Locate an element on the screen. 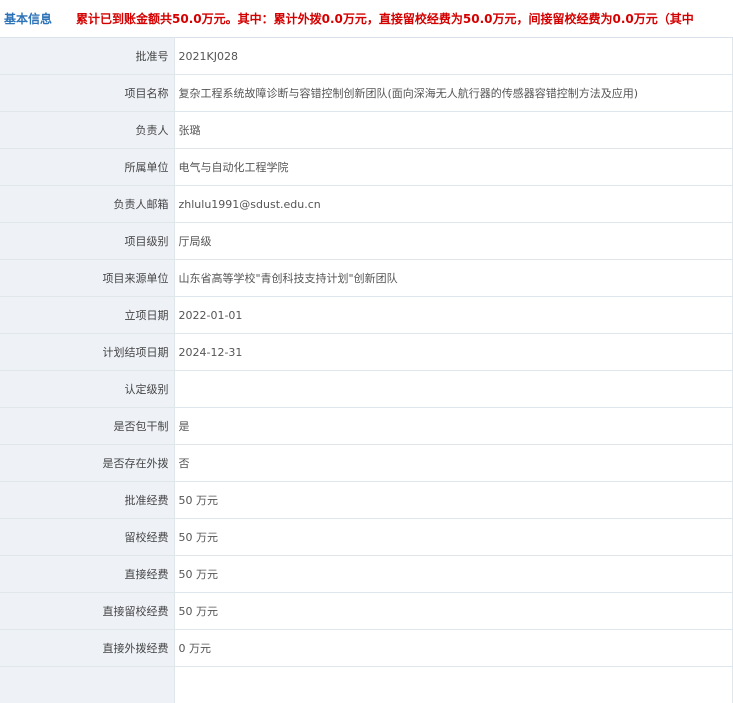  table-row: 项目级别 厅局级 is located at coordinates (366, 241).